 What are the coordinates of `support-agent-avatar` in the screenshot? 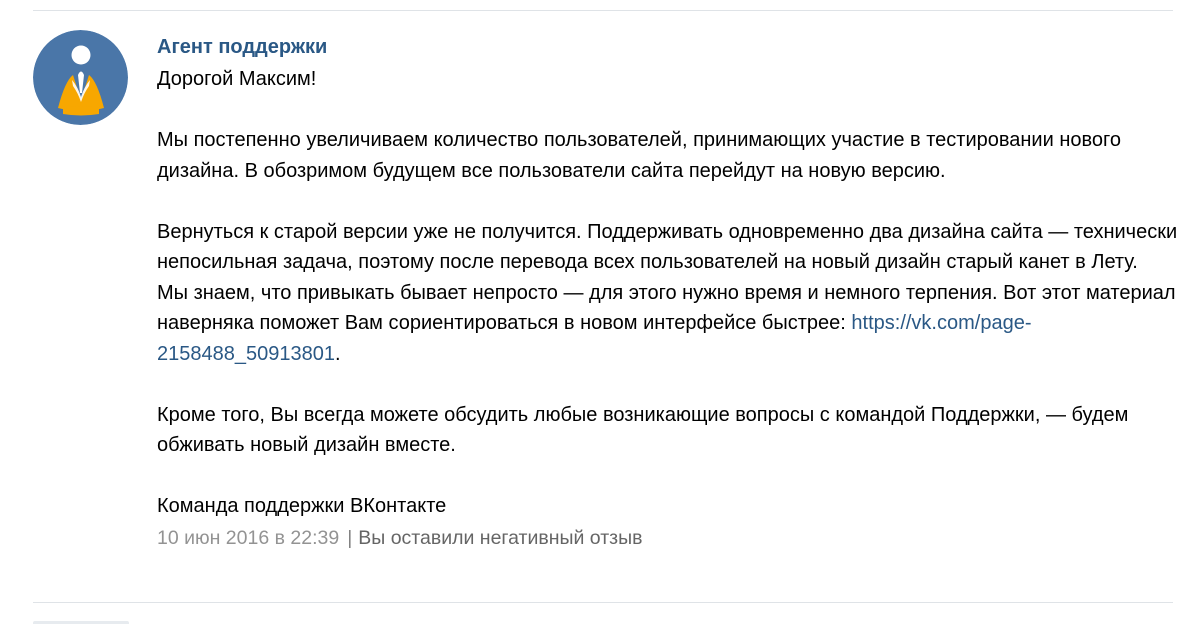 It's located at (80, 77).